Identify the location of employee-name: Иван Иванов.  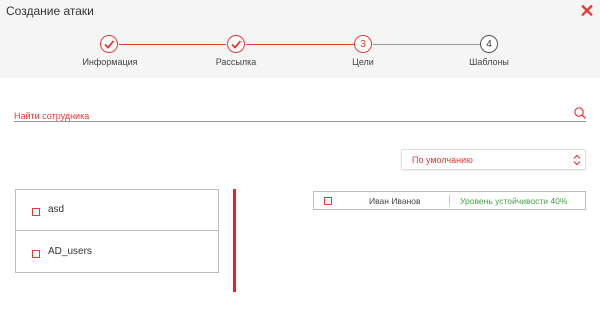
(395, 201).